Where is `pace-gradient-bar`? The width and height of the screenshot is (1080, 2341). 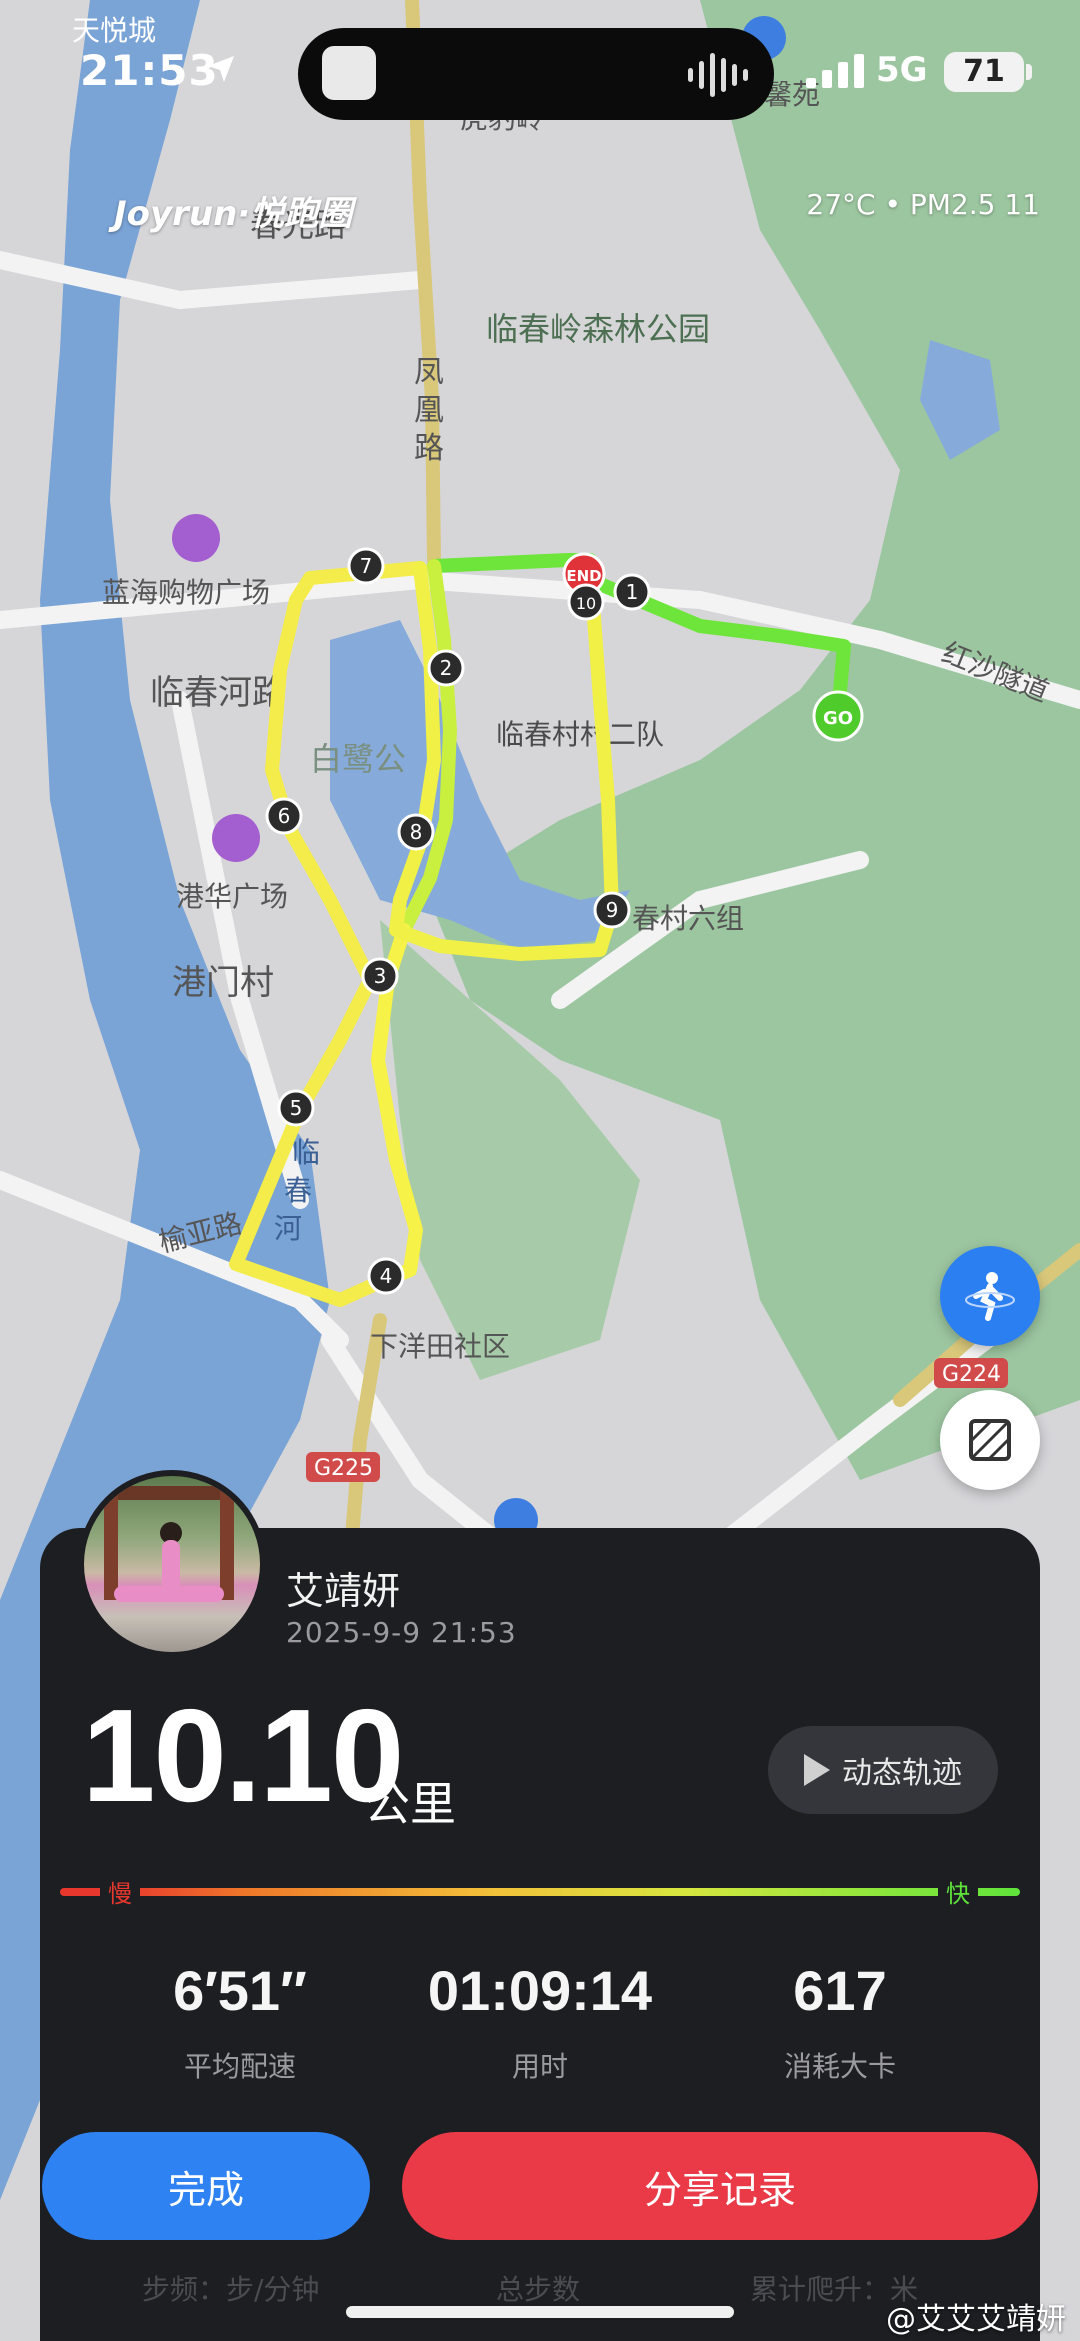
pace-gradient-bar is located at coordinates (540, 1892).